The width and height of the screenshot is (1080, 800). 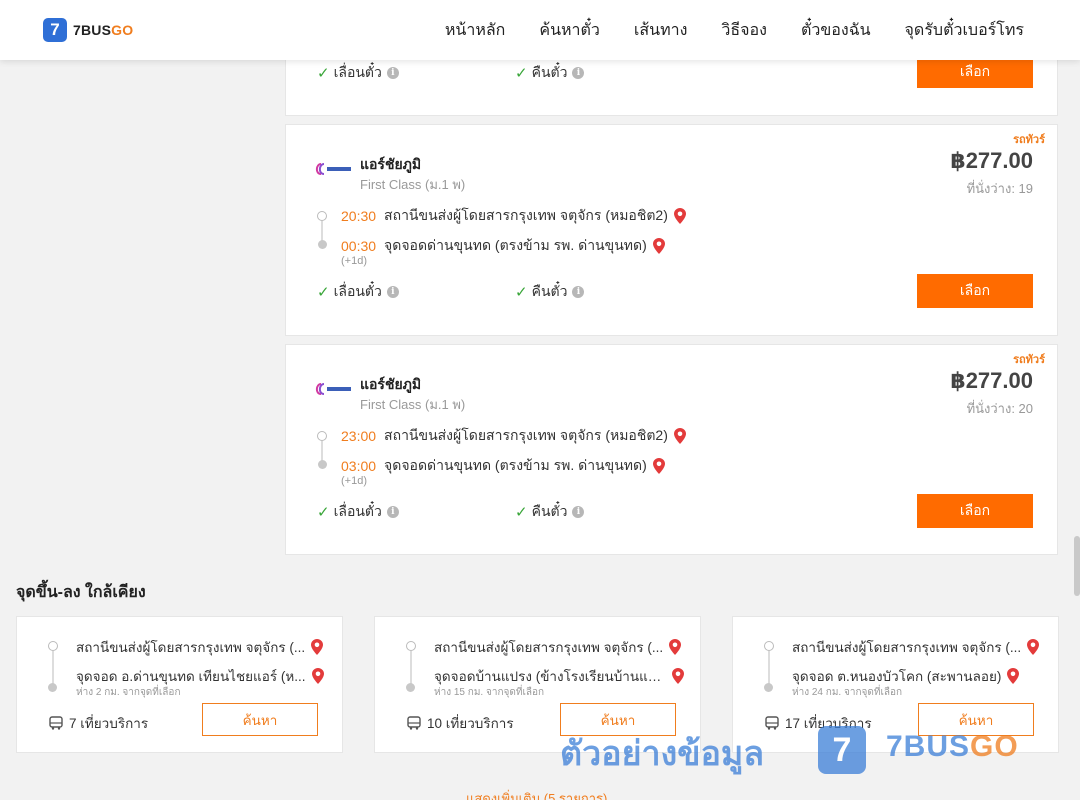 What do you see at coordinates (999, 188) in the screenshot?
I see `seats-available: ที่นั่งว่าง: 19` at bounding box center [999, 188].